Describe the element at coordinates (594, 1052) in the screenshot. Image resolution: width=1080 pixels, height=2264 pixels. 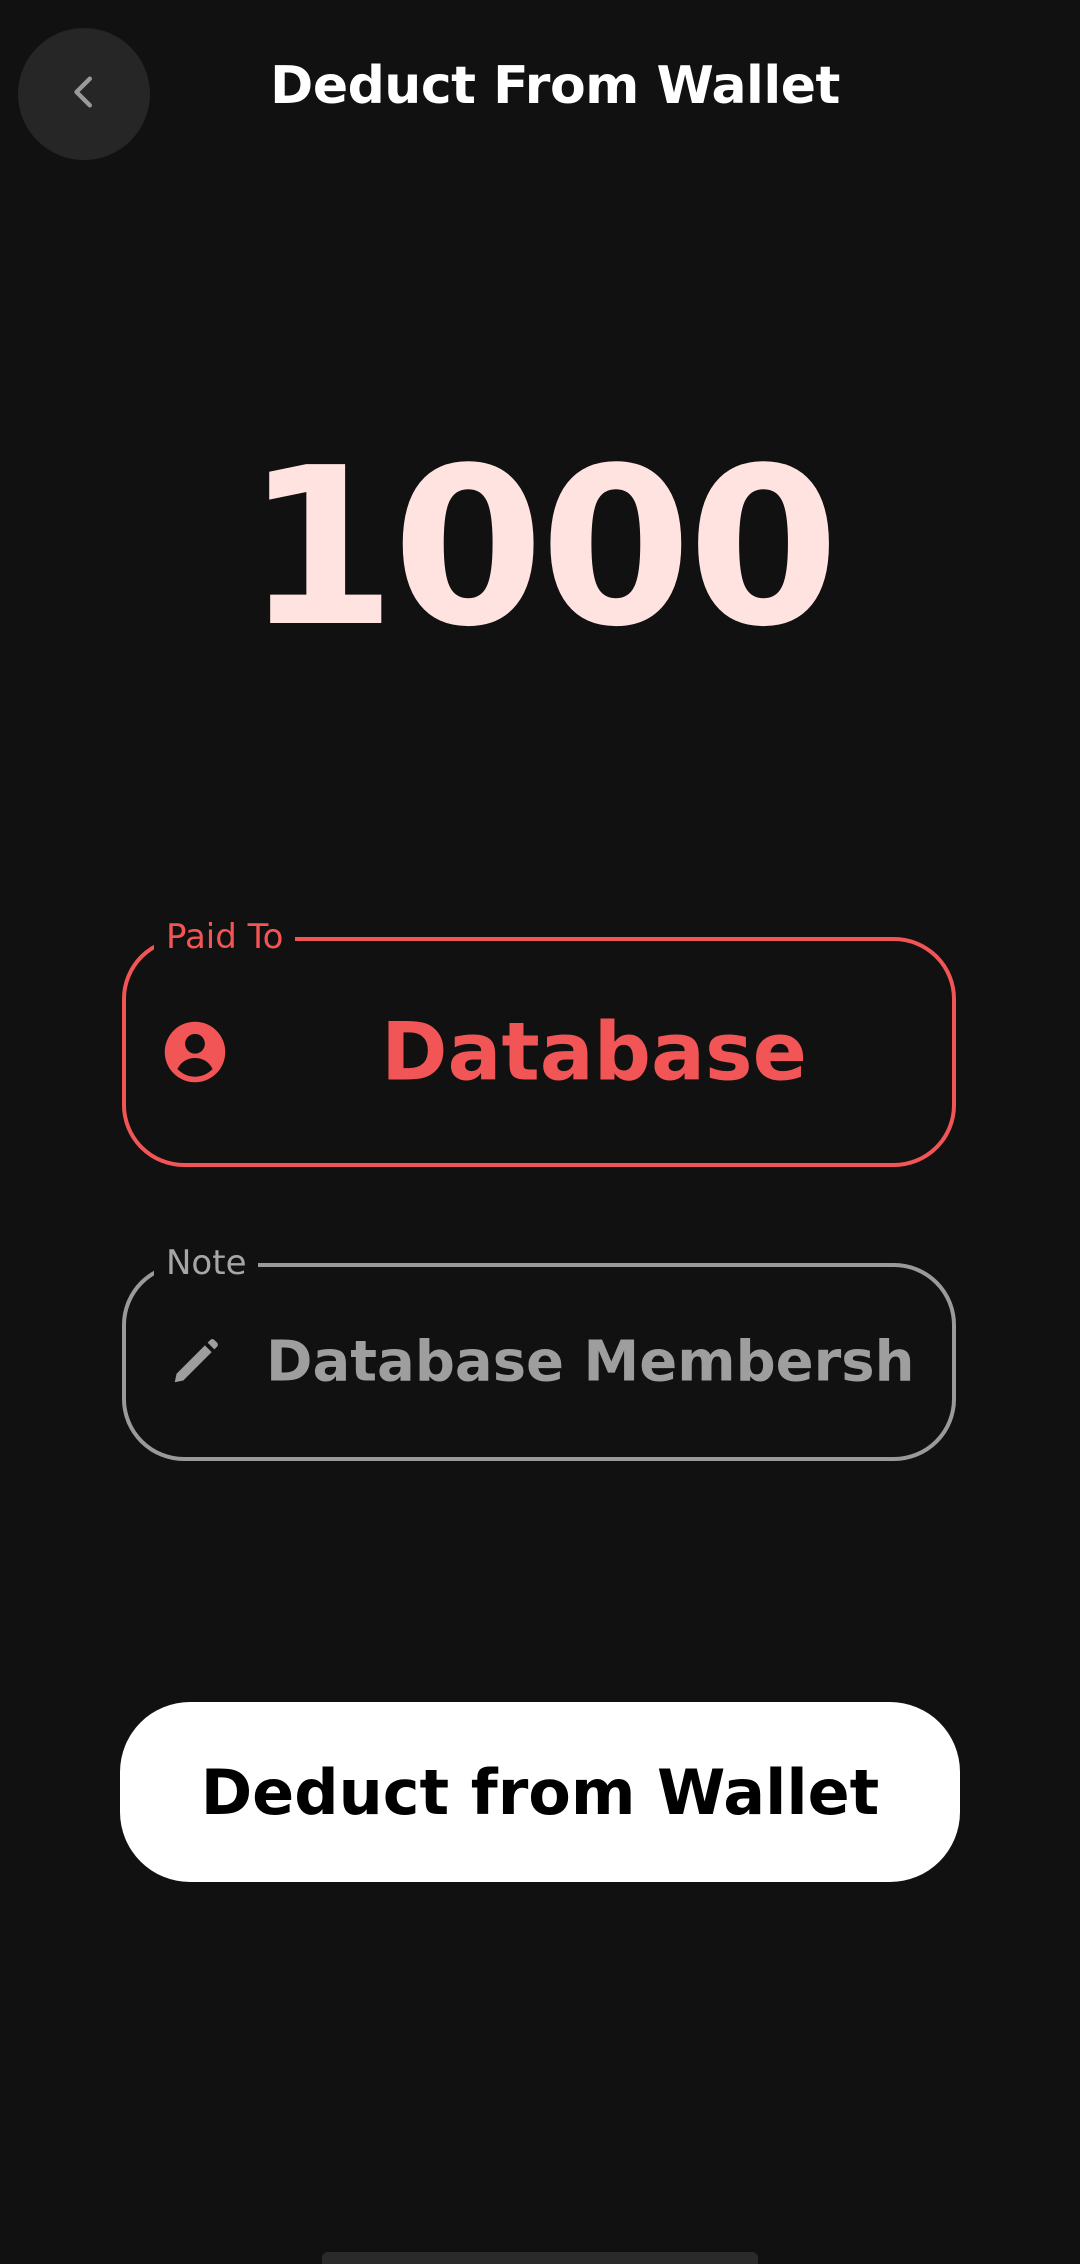
I see `paid-to-value: Database` at that location.